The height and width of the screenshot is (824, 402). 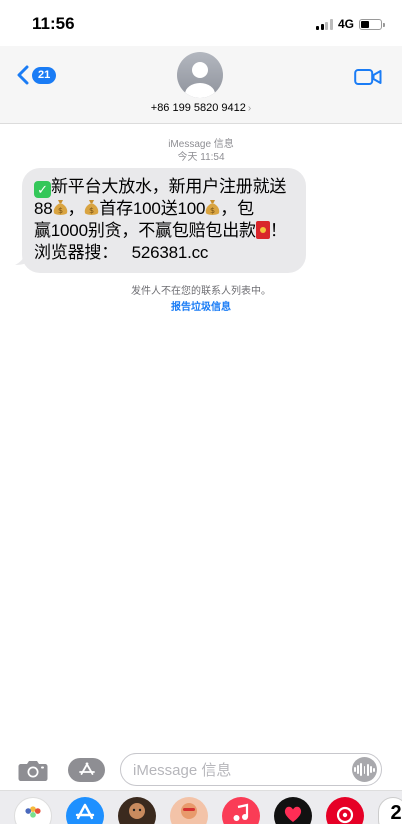 I want to click on message-line-4: 浏览器搜： 526381.cc, so click(x=121, y=252).